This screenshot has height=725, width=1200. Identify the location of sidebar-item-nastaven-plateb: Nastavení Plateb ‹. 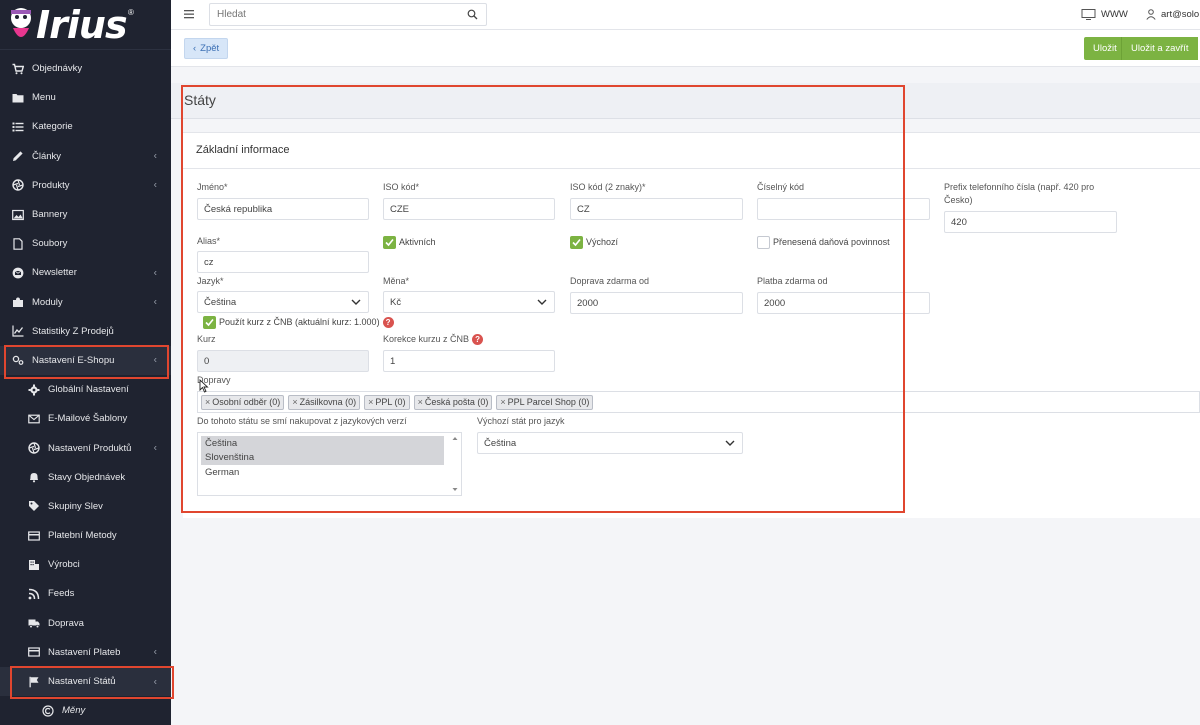
(85, 652).